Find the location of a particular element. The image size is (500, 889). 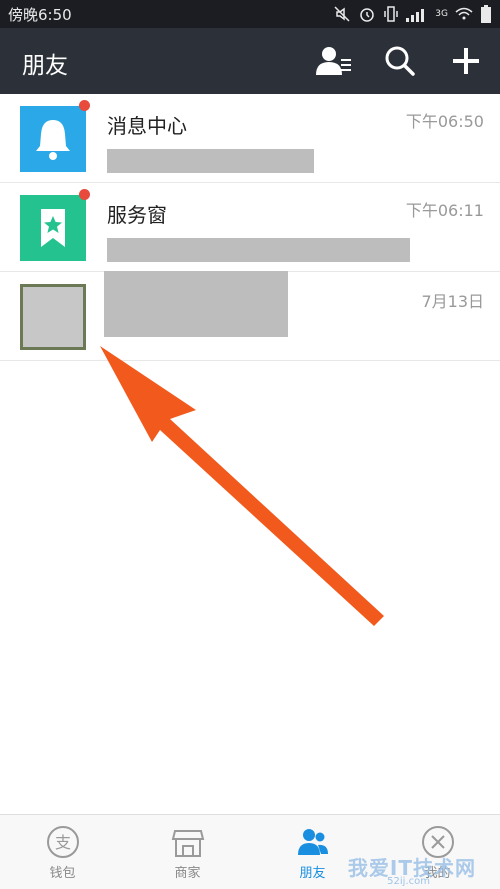

signal-icon is located at coordinates (415, 15).